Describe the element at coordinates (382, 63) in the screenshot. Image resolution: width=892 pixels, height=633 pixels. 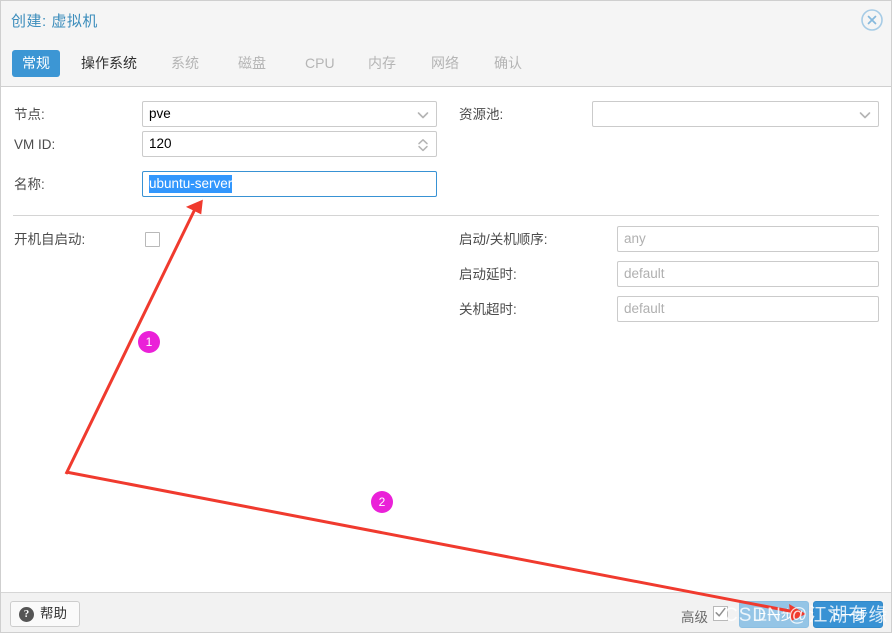
I see `tab-memory: 内存` at that location.